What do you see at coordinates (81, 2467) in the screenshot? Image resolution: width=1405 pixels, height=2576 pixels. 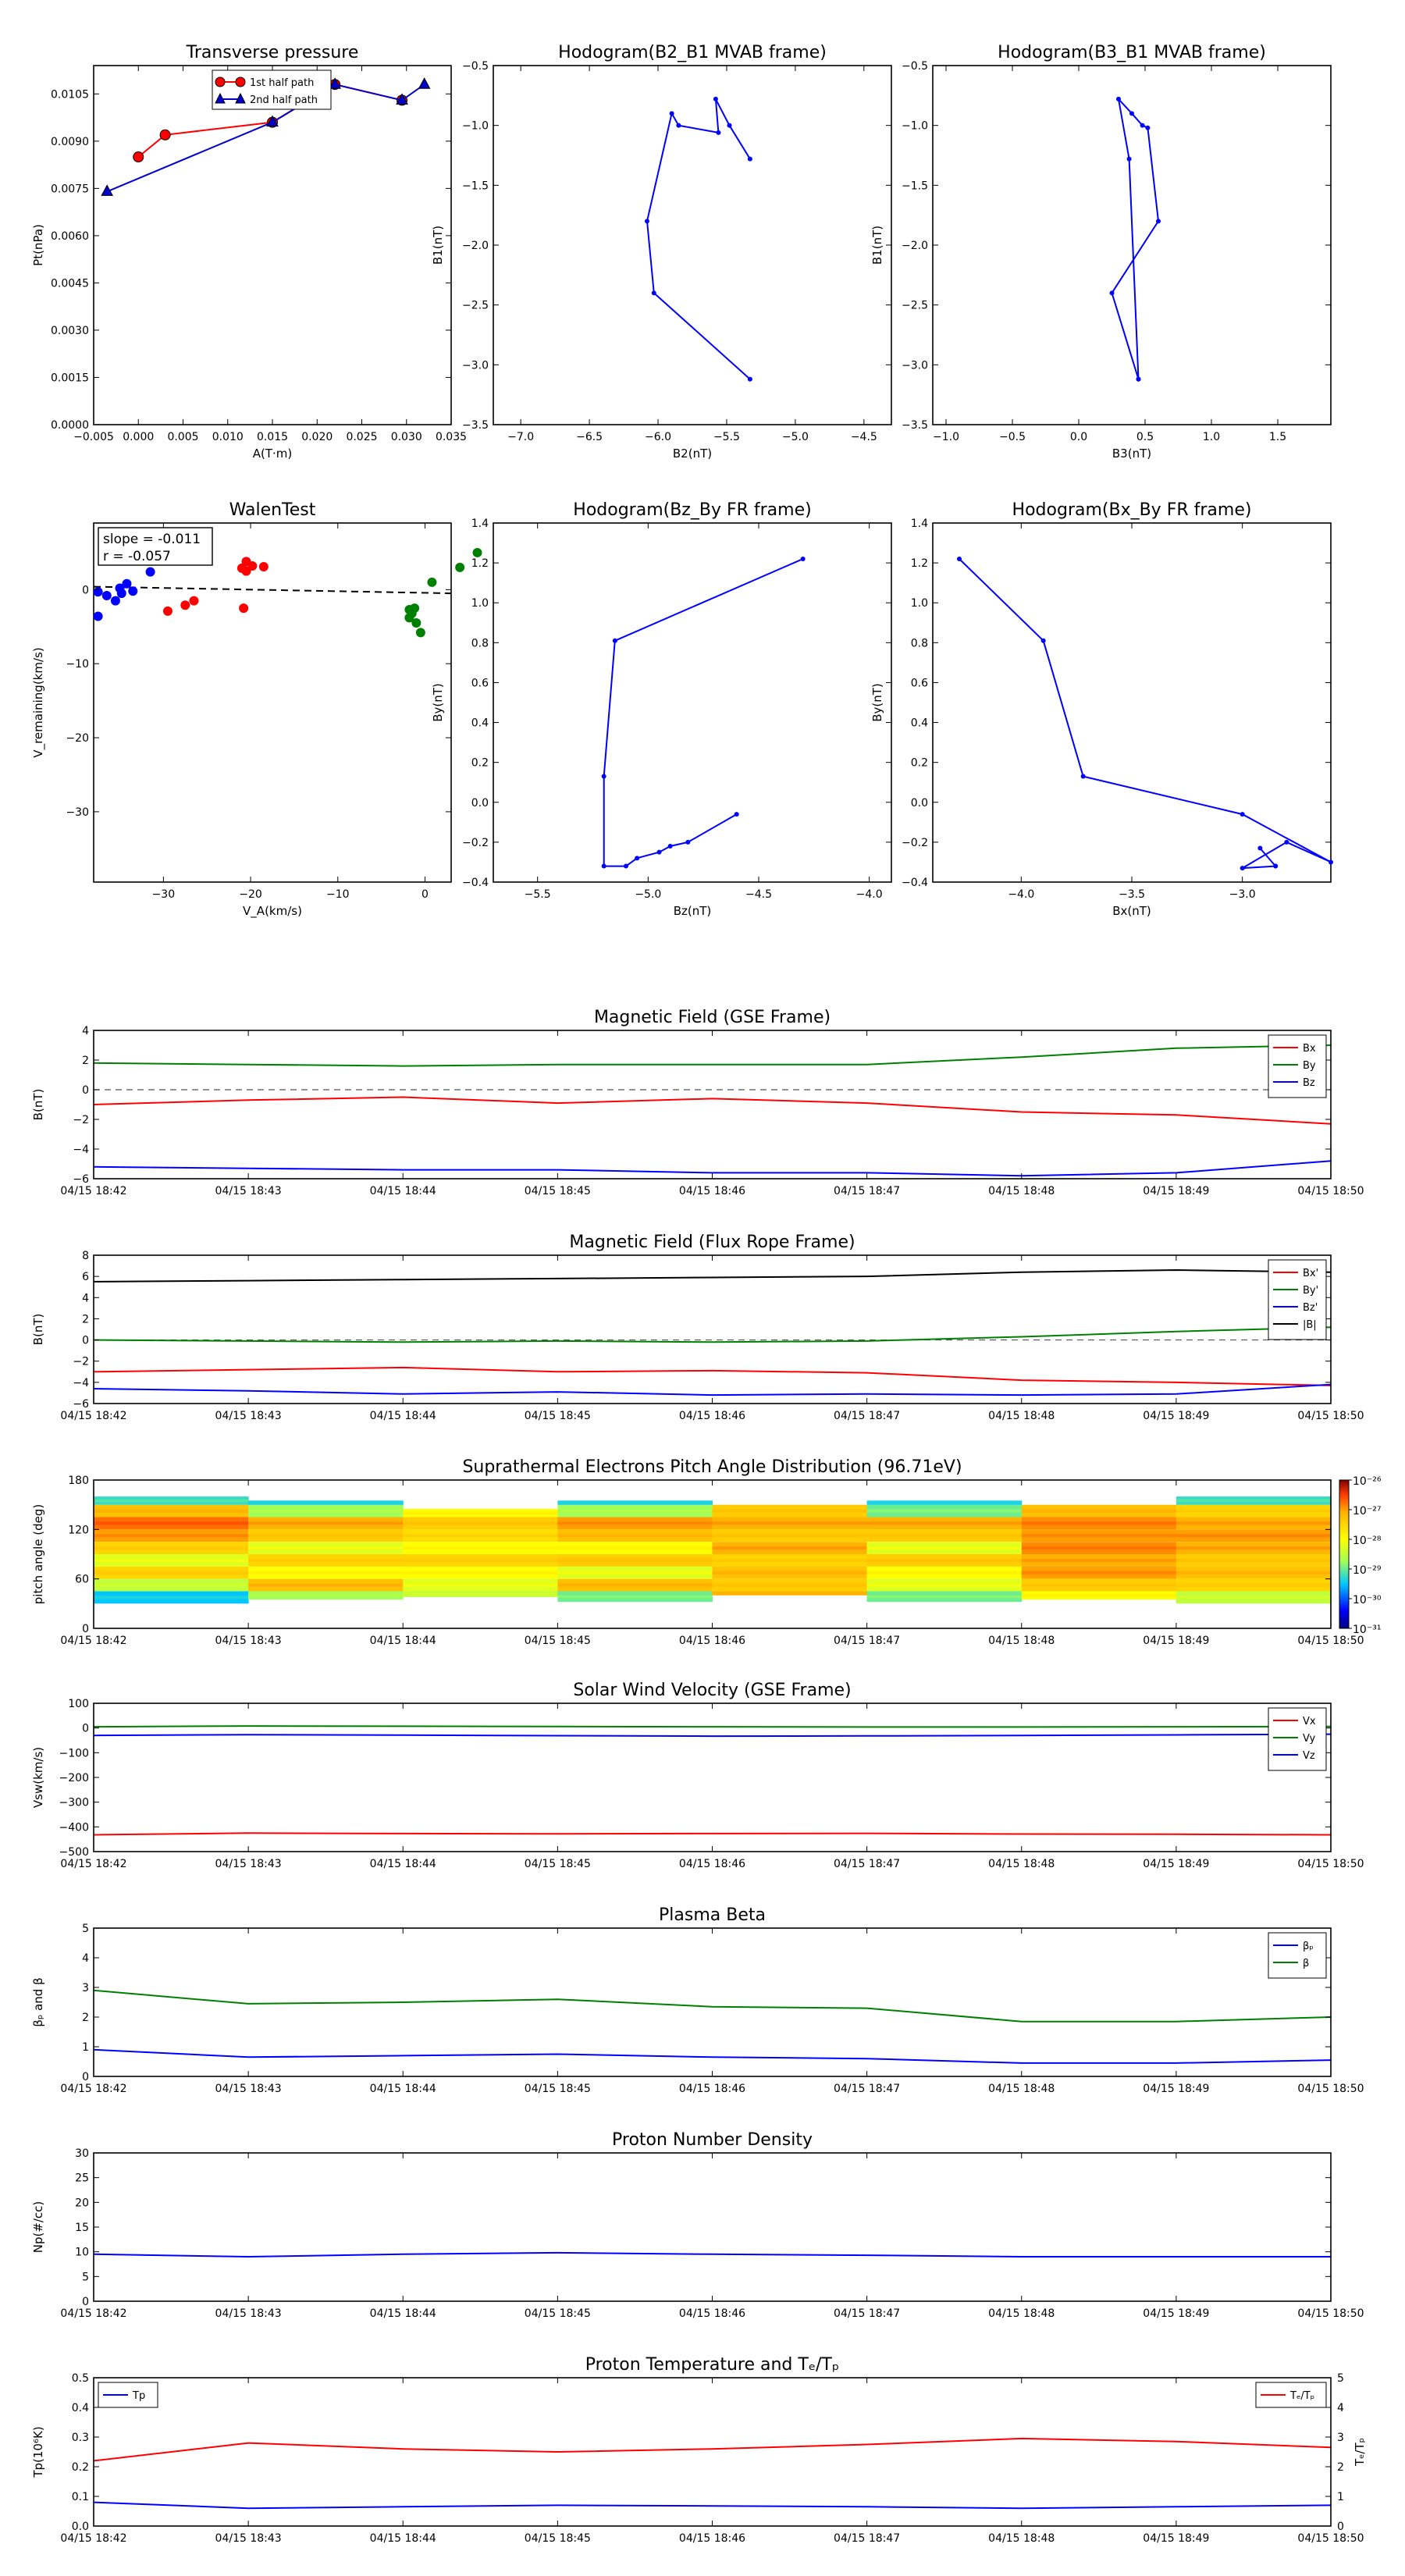 I see `y-tick-label: 0.2` at bounding box center [81, 2467].